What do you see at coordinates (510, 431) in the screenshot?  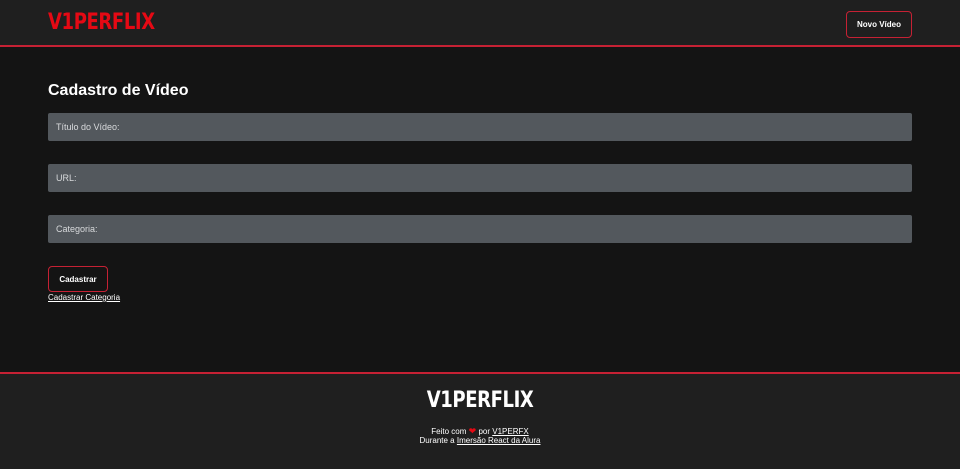 I see `author-link: V1PERFX` at bounding box center [510, 431].